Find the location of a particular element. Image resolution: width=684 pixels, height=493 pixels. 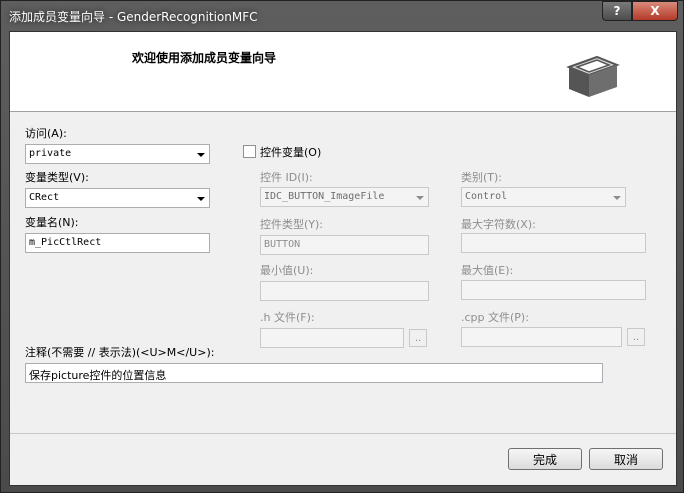

window-title: 添加成员变量向导 - GenderRecognitionMFC is located at coordinates (133, 17).